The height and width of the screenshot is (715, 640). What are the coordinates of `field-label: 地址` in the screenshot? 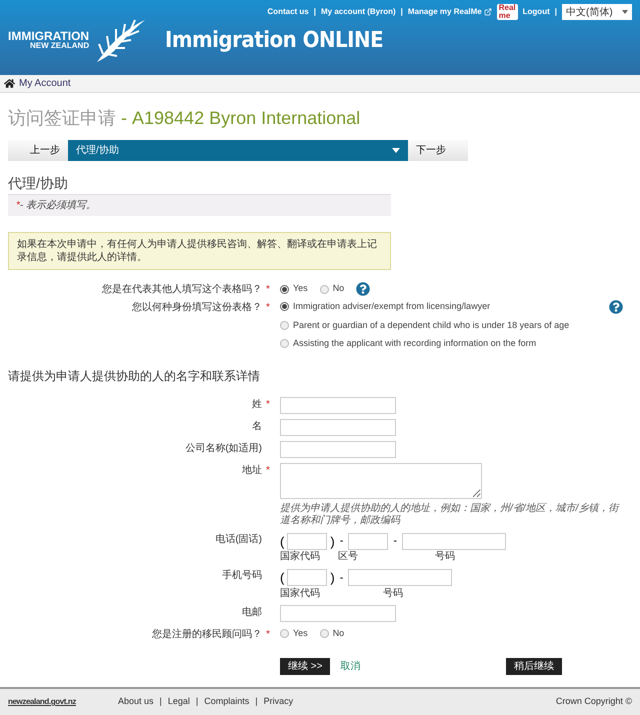 It's located at (252, 471).